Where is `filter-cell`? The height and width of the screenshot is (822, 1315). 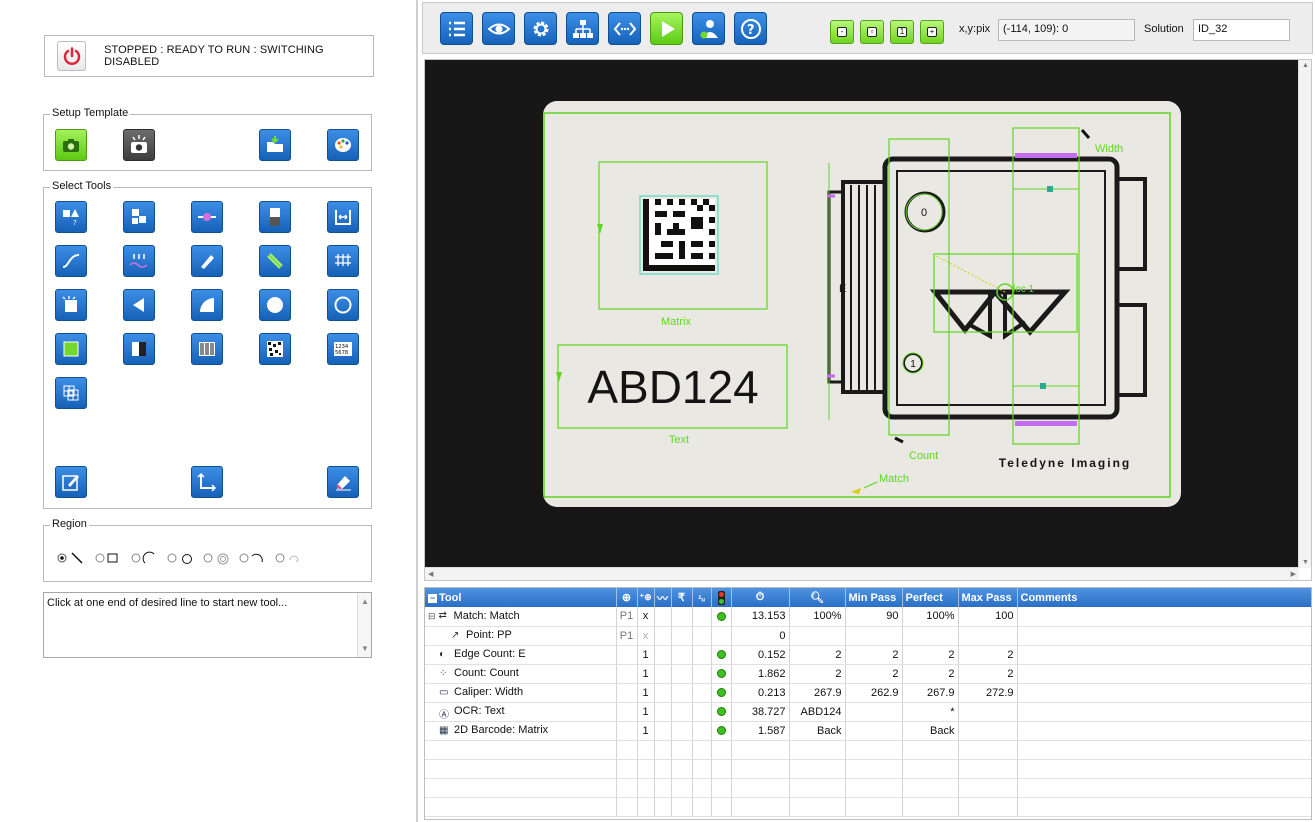 filter-cell is located at coordinates (682, 655).